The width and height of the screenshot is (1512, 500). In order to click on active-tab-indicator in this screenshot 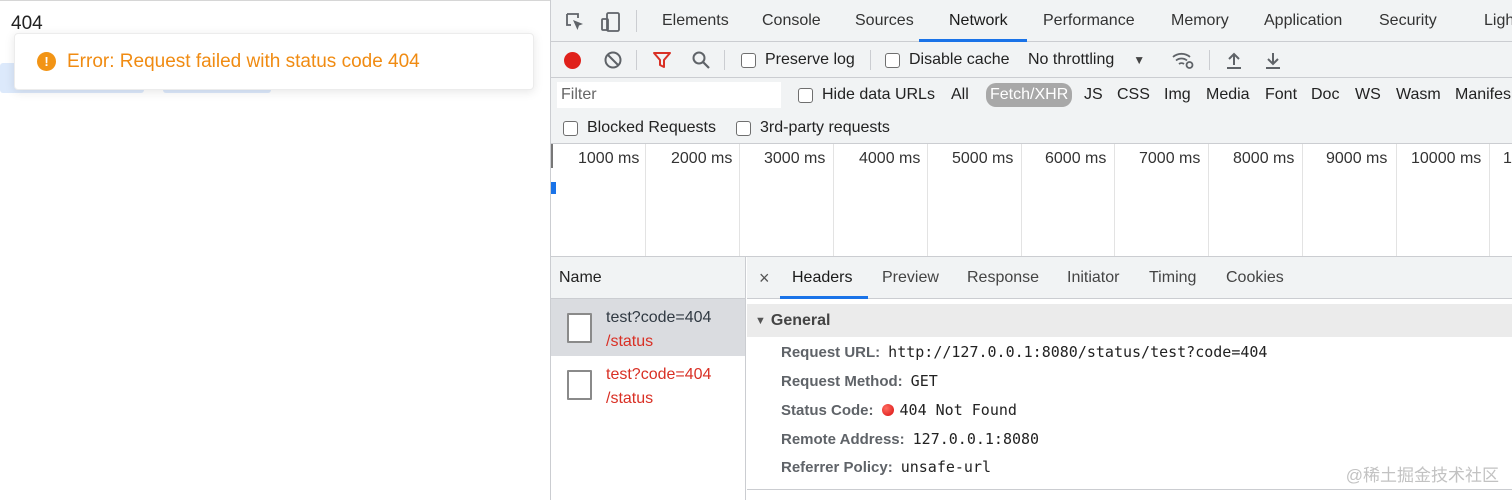, I will do `click(824, 297)`.